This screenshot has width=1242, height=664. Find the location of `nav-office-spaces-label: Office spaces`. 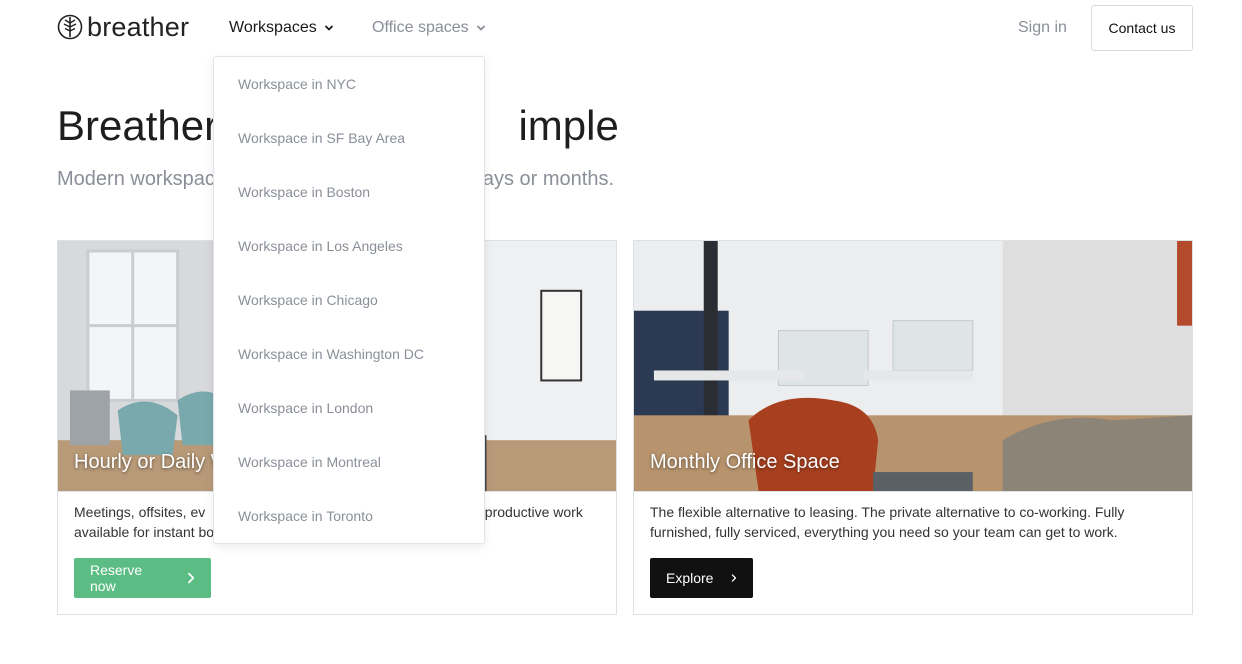

nav-office-spaces-label: Office spaces is located at coordinates (420, 27).